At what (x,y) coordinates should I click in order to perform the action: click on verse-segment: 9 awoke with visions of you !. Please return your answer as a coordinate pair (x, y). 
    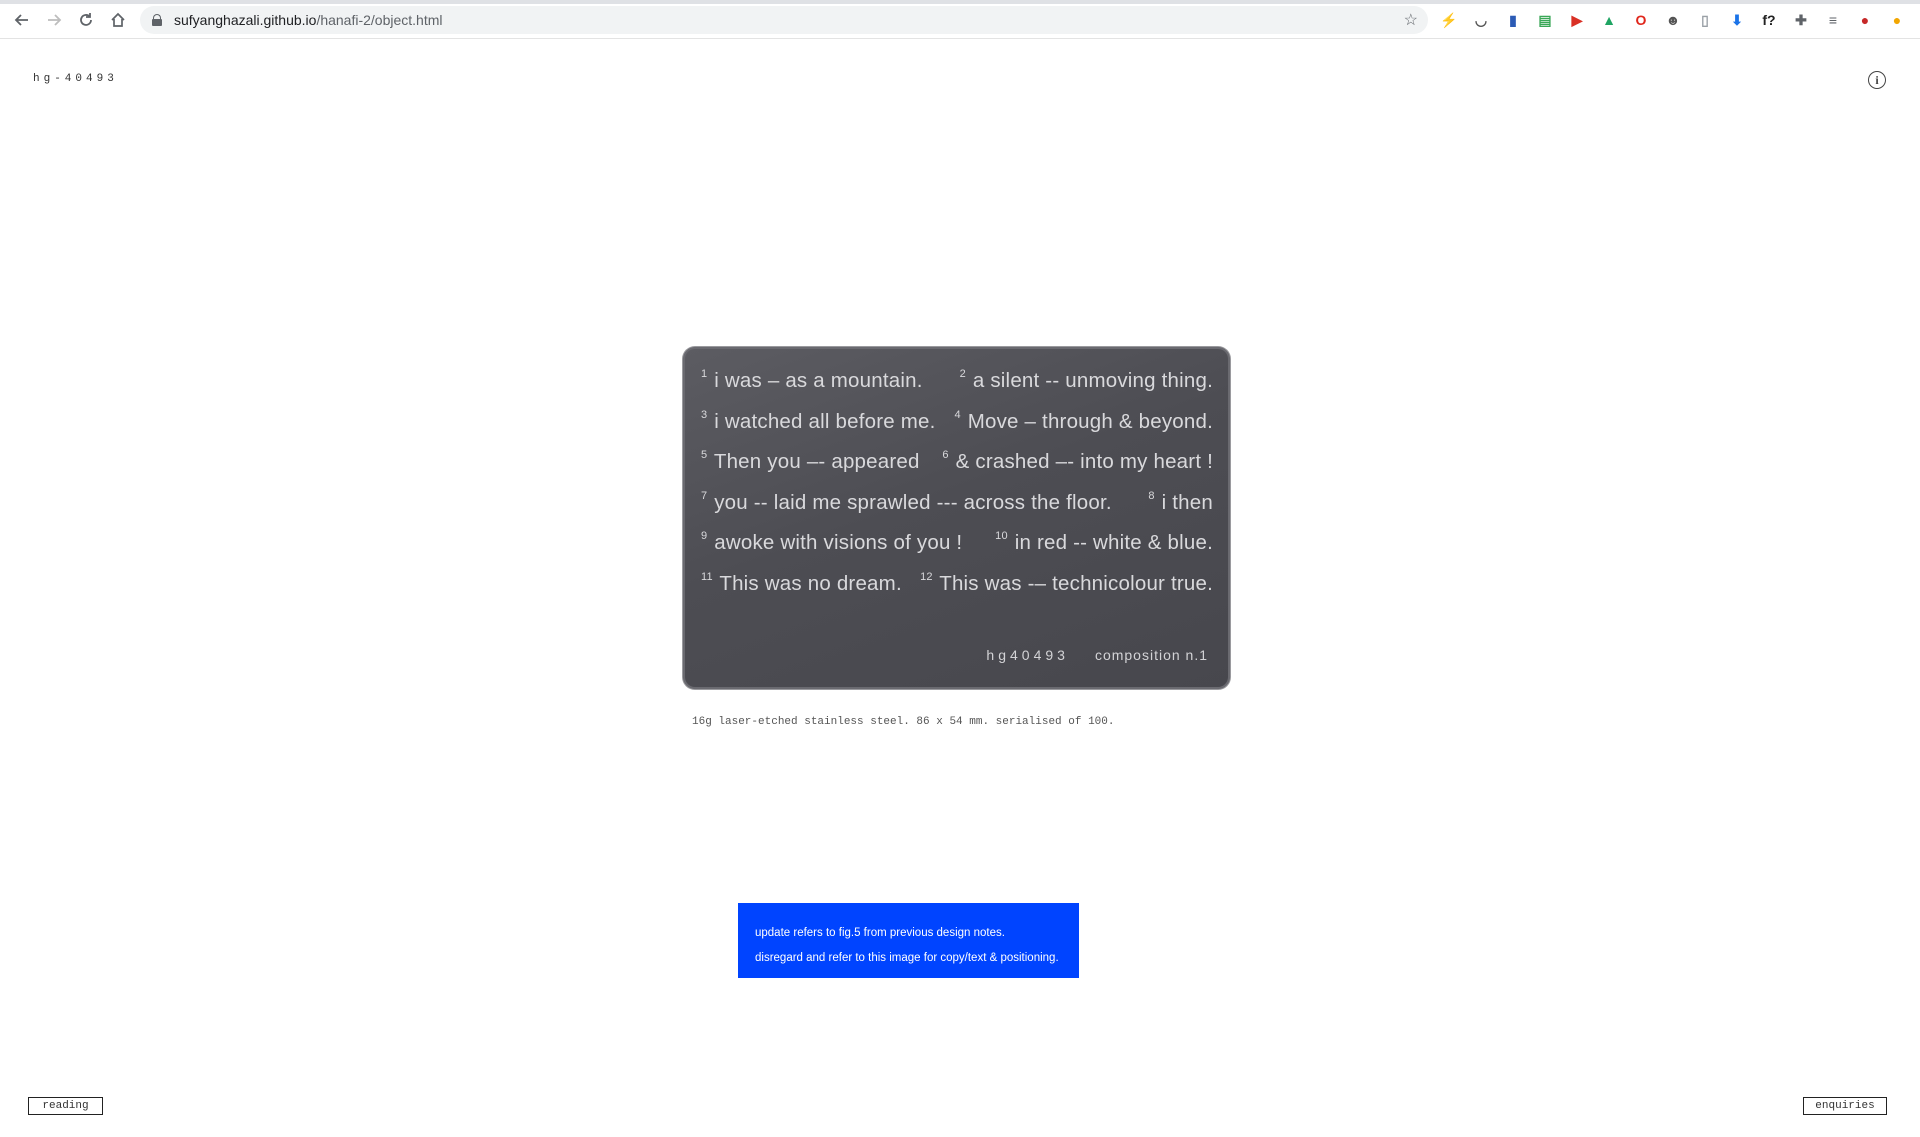
    Looking at the image, I should click on (832, 542).